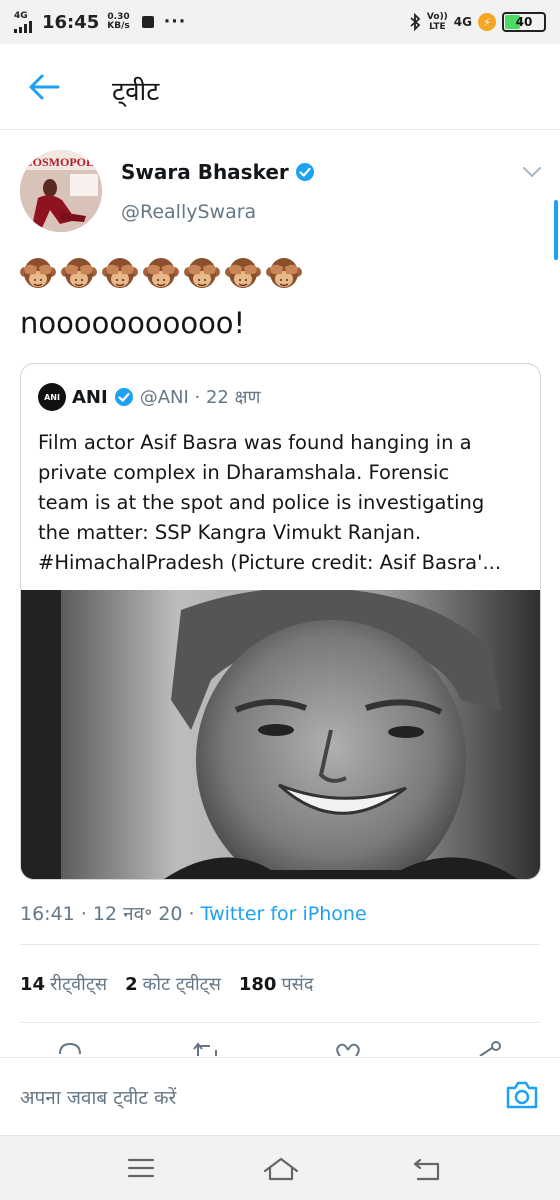 The image size is (560, 1200). Describe the element at coordinates (230, 532) in the screenshot. I see `quoted-line: the matter: SSP Kangra Vimukt Ranjan.` at that location.